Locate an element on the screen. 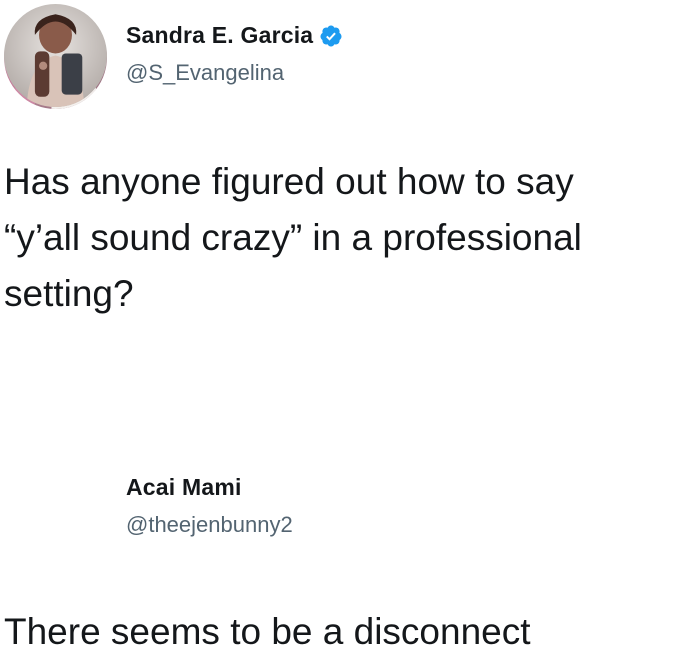 Image resolution: width=700 pixels, height=660 pixels. tweet-text-line: setting? is located at coordinates (69, 293).